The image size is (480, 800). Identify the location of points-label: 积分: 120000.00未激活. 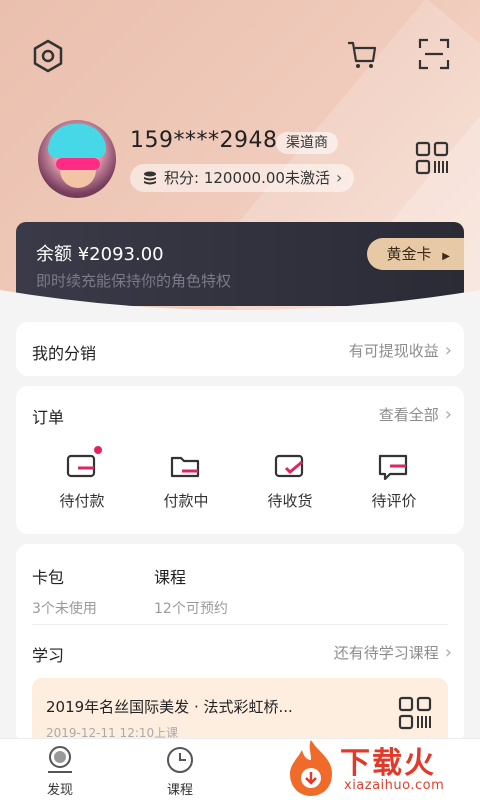
(247, 178).